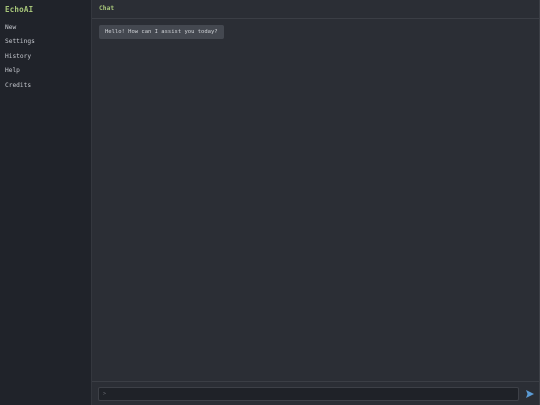 The width and height of the screenshot is (540, 405). I want to click on composer, so click(316, 393).